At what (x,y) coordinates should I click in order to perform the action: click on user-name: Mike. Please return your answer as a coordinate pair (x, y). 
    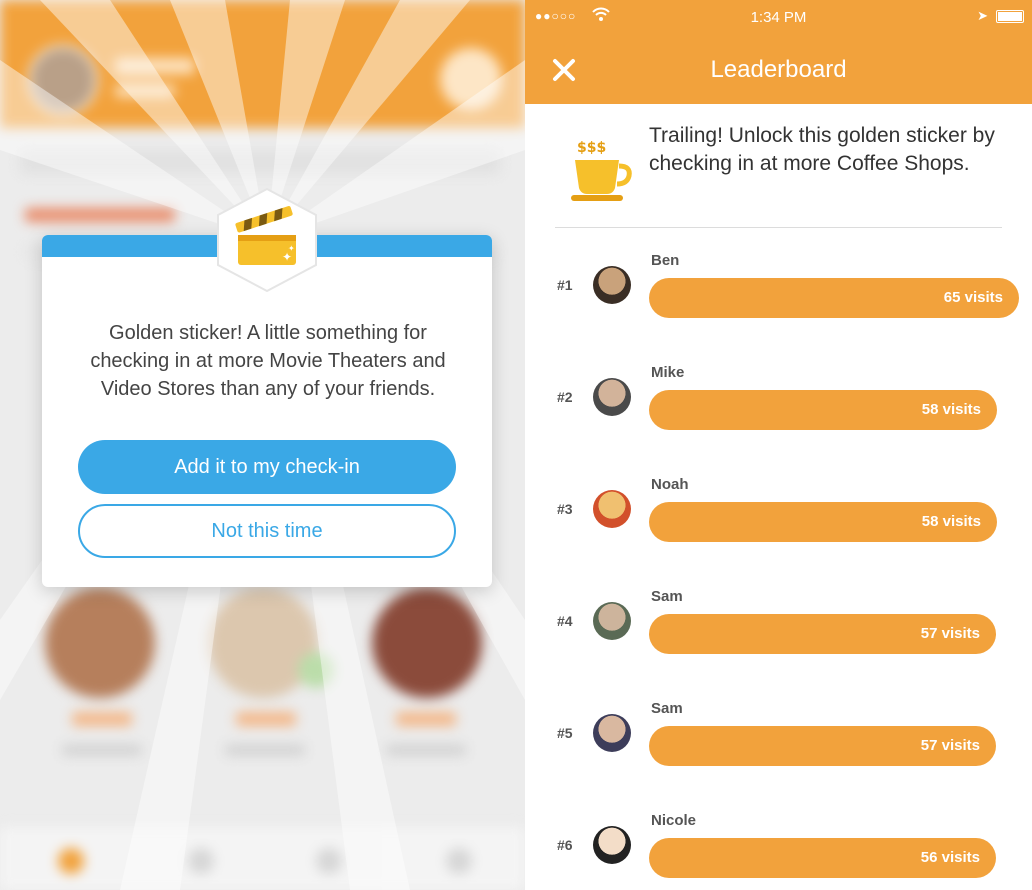
    Looking at the image, I should click on (668, 372).